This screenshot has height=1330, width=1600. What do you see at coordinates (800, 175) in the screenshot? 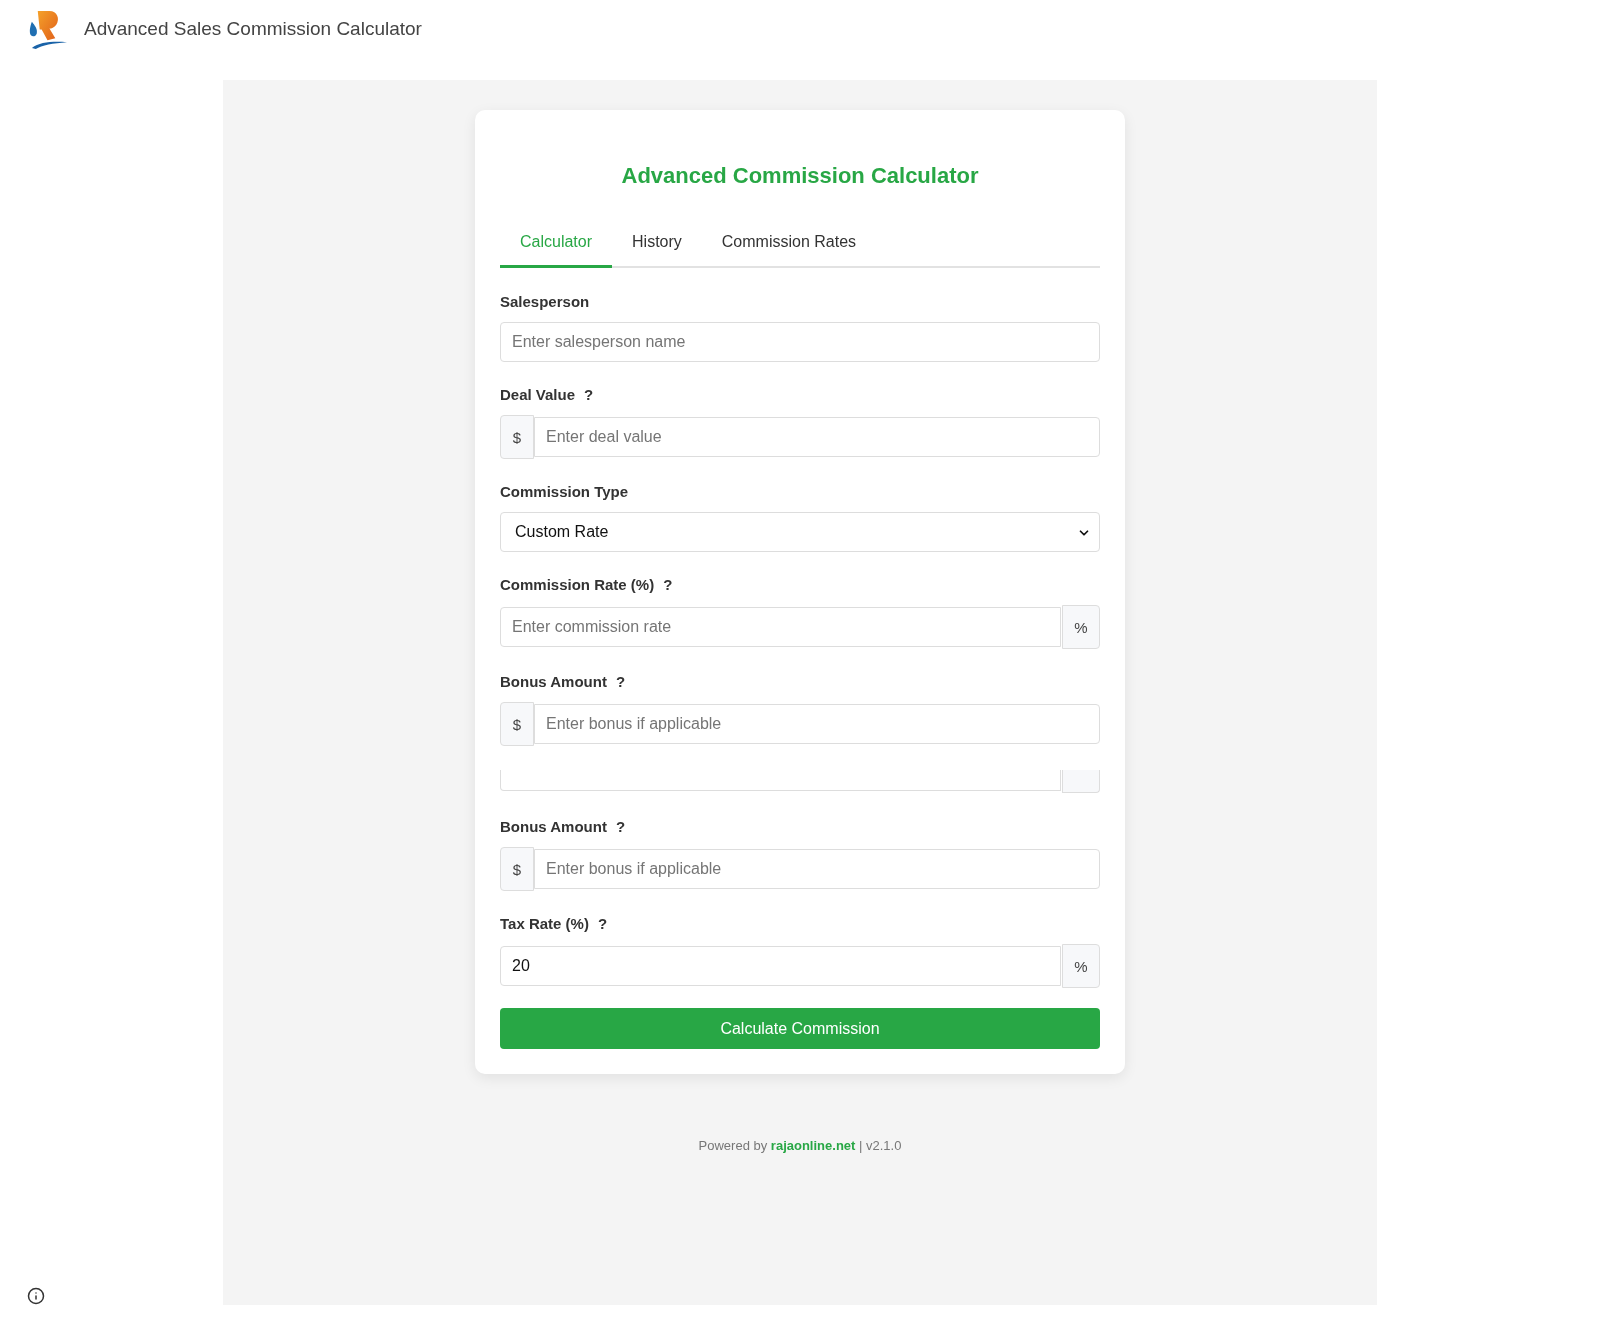
I see `card-title: Advanced Commission Calculator` at bounding box center [800, 175].